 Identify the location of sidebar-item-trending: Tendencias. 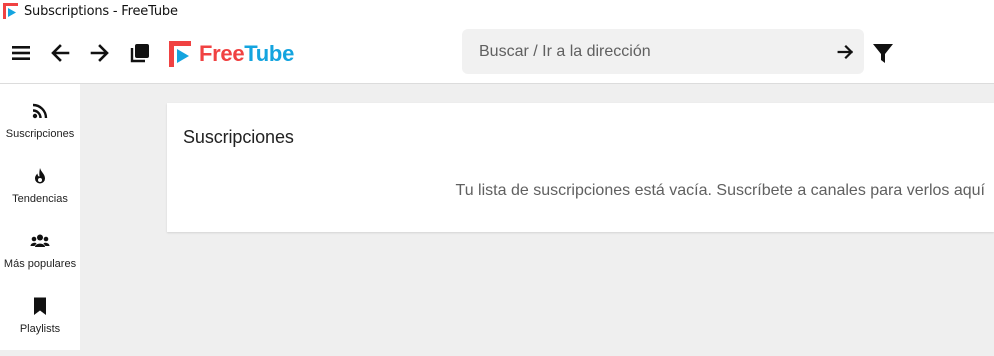
(40, 196).